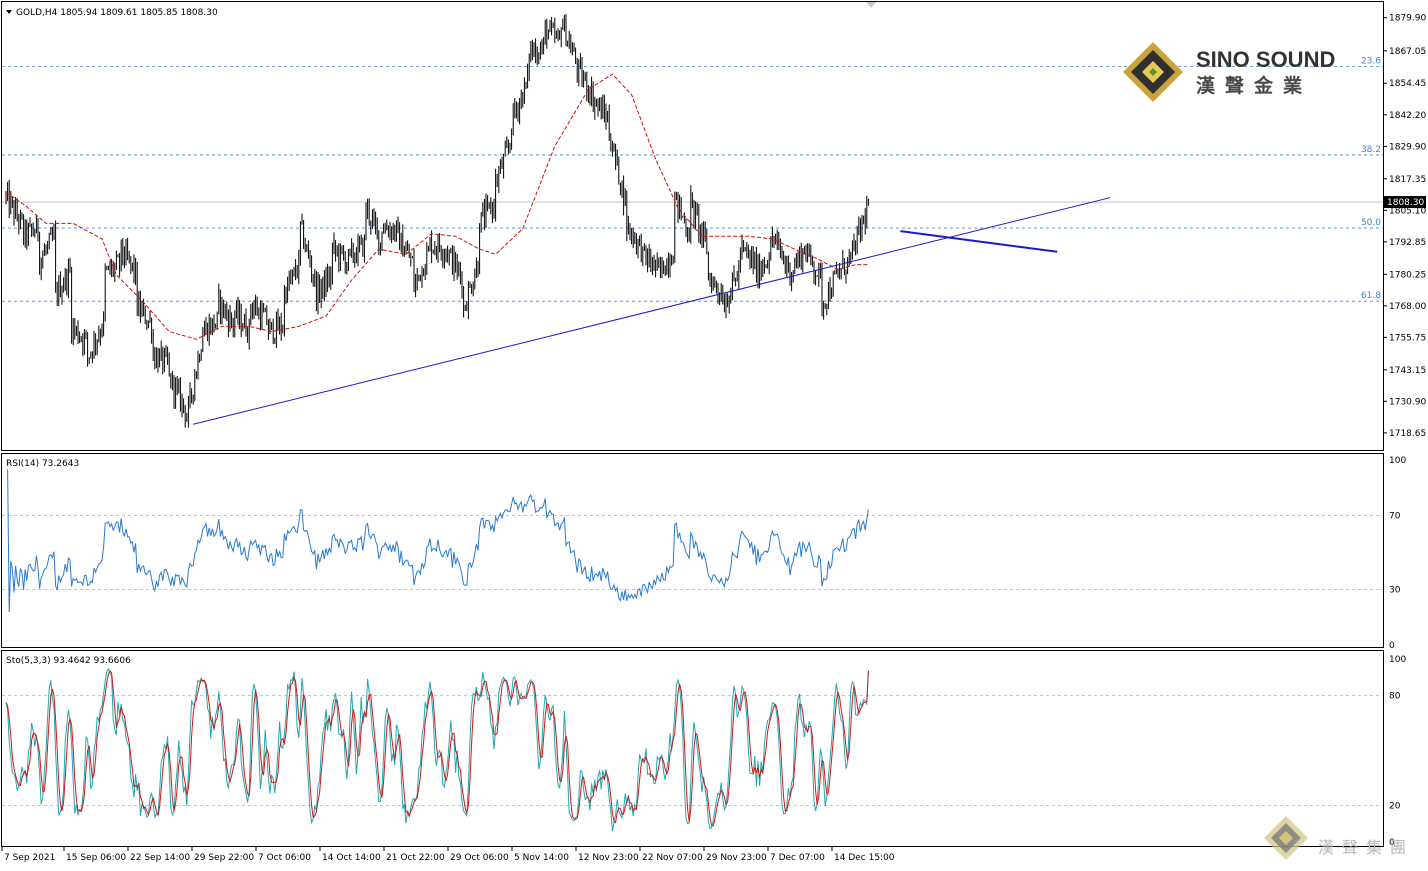 The height and width of the screenshot is (871, 1428). I want to click on rsi-y-tick-label: 0, so click(1392, 646).